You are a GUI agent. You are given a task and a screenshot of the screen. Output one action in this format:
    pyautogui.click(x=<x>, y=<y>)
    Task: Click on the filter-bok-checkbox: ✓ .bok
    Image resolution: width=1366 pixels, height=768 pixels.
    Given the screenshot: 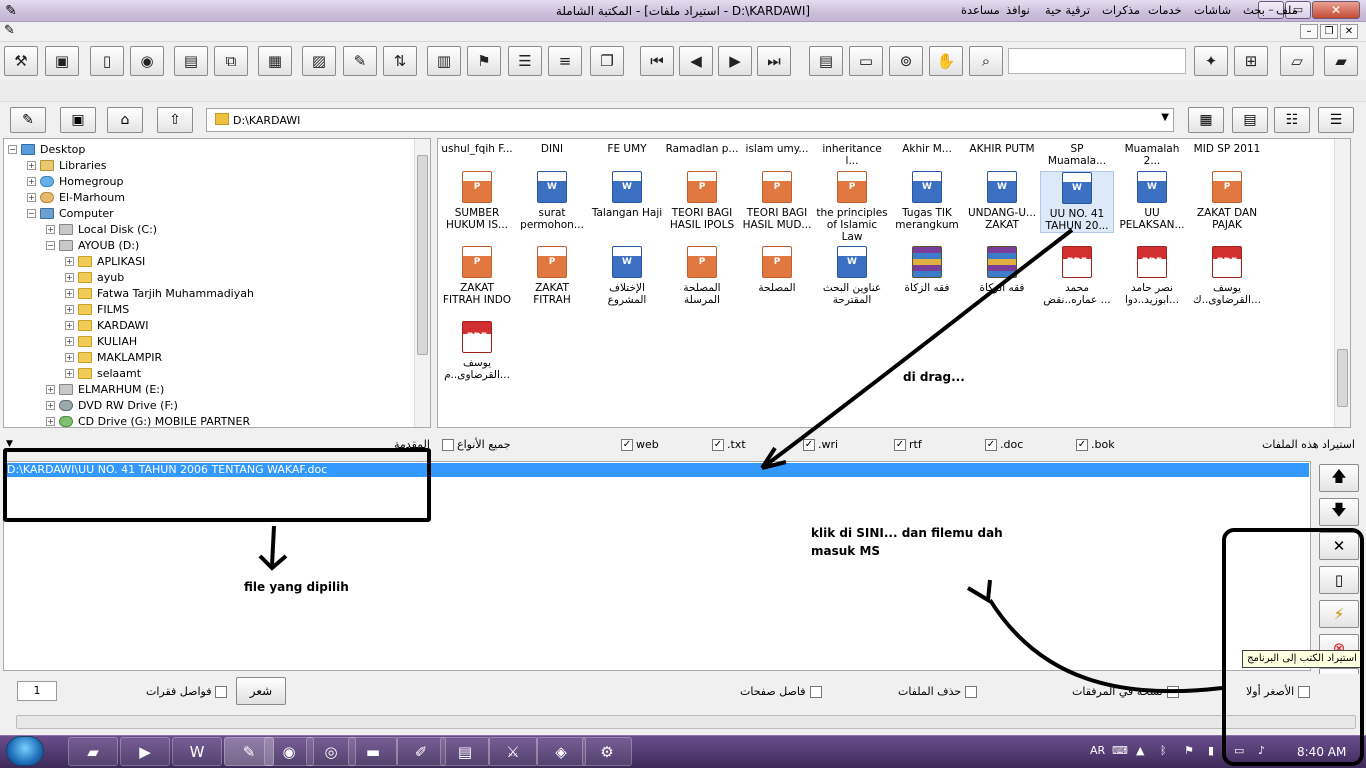 What is the action you would take?
    pyautogui.click(x=1095, y=444)
    